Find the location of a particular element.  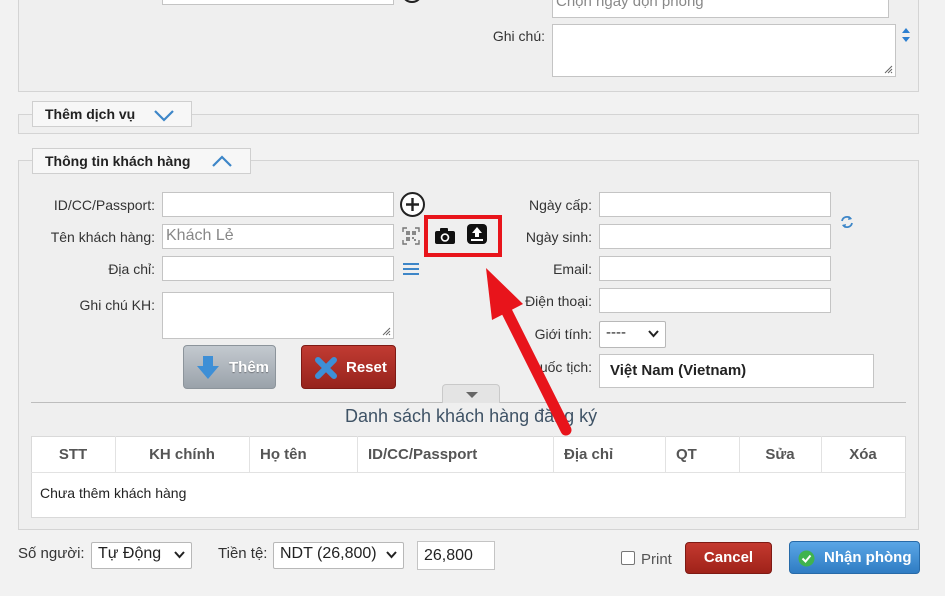

column-header: Xóa is located at coordinates (863, 454).